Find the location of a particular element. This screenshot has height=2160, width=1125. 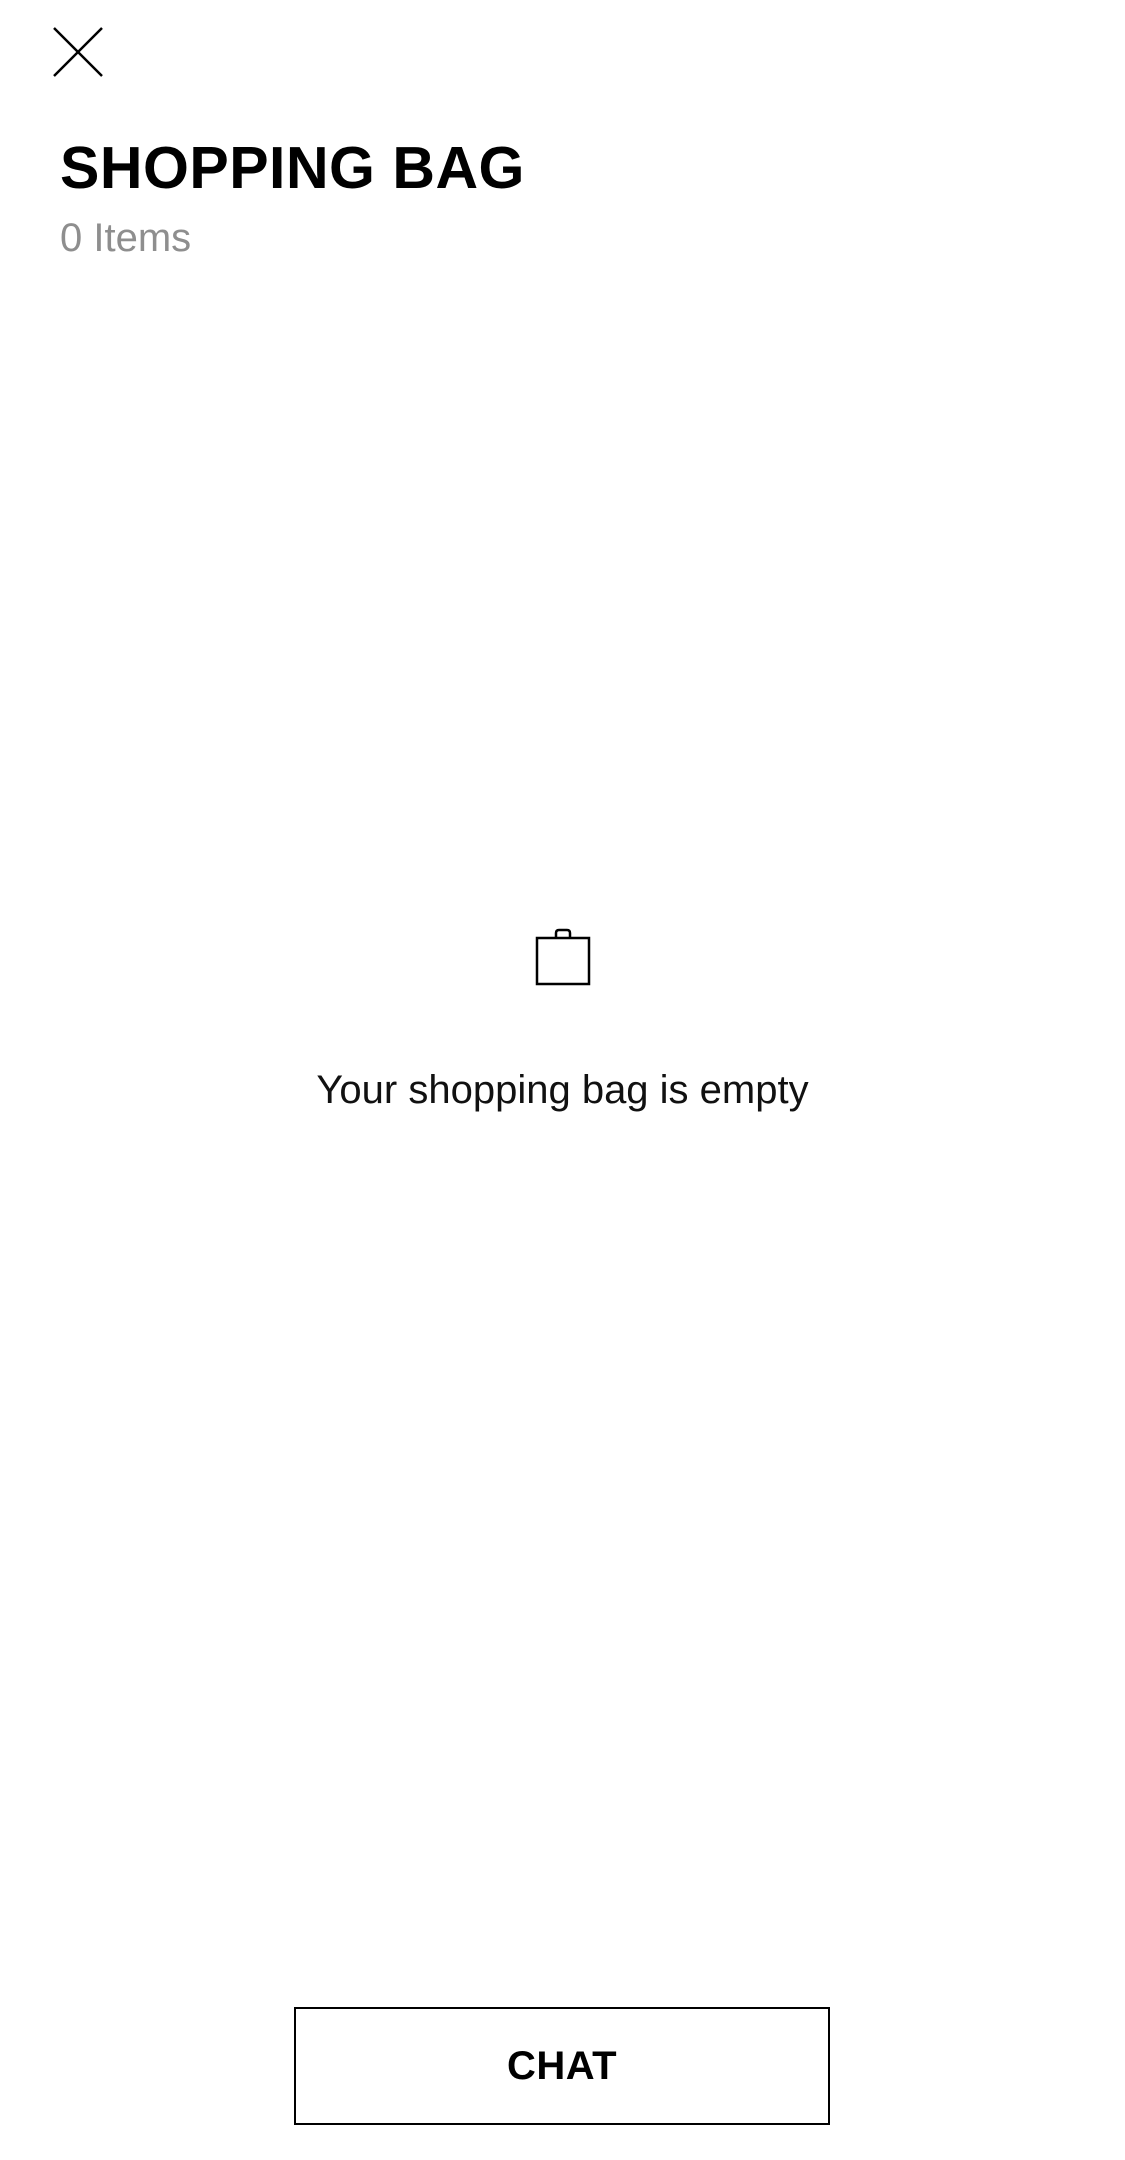

page-header: SHOPPING BAG 0 Items is located at coordinates (292, 197).